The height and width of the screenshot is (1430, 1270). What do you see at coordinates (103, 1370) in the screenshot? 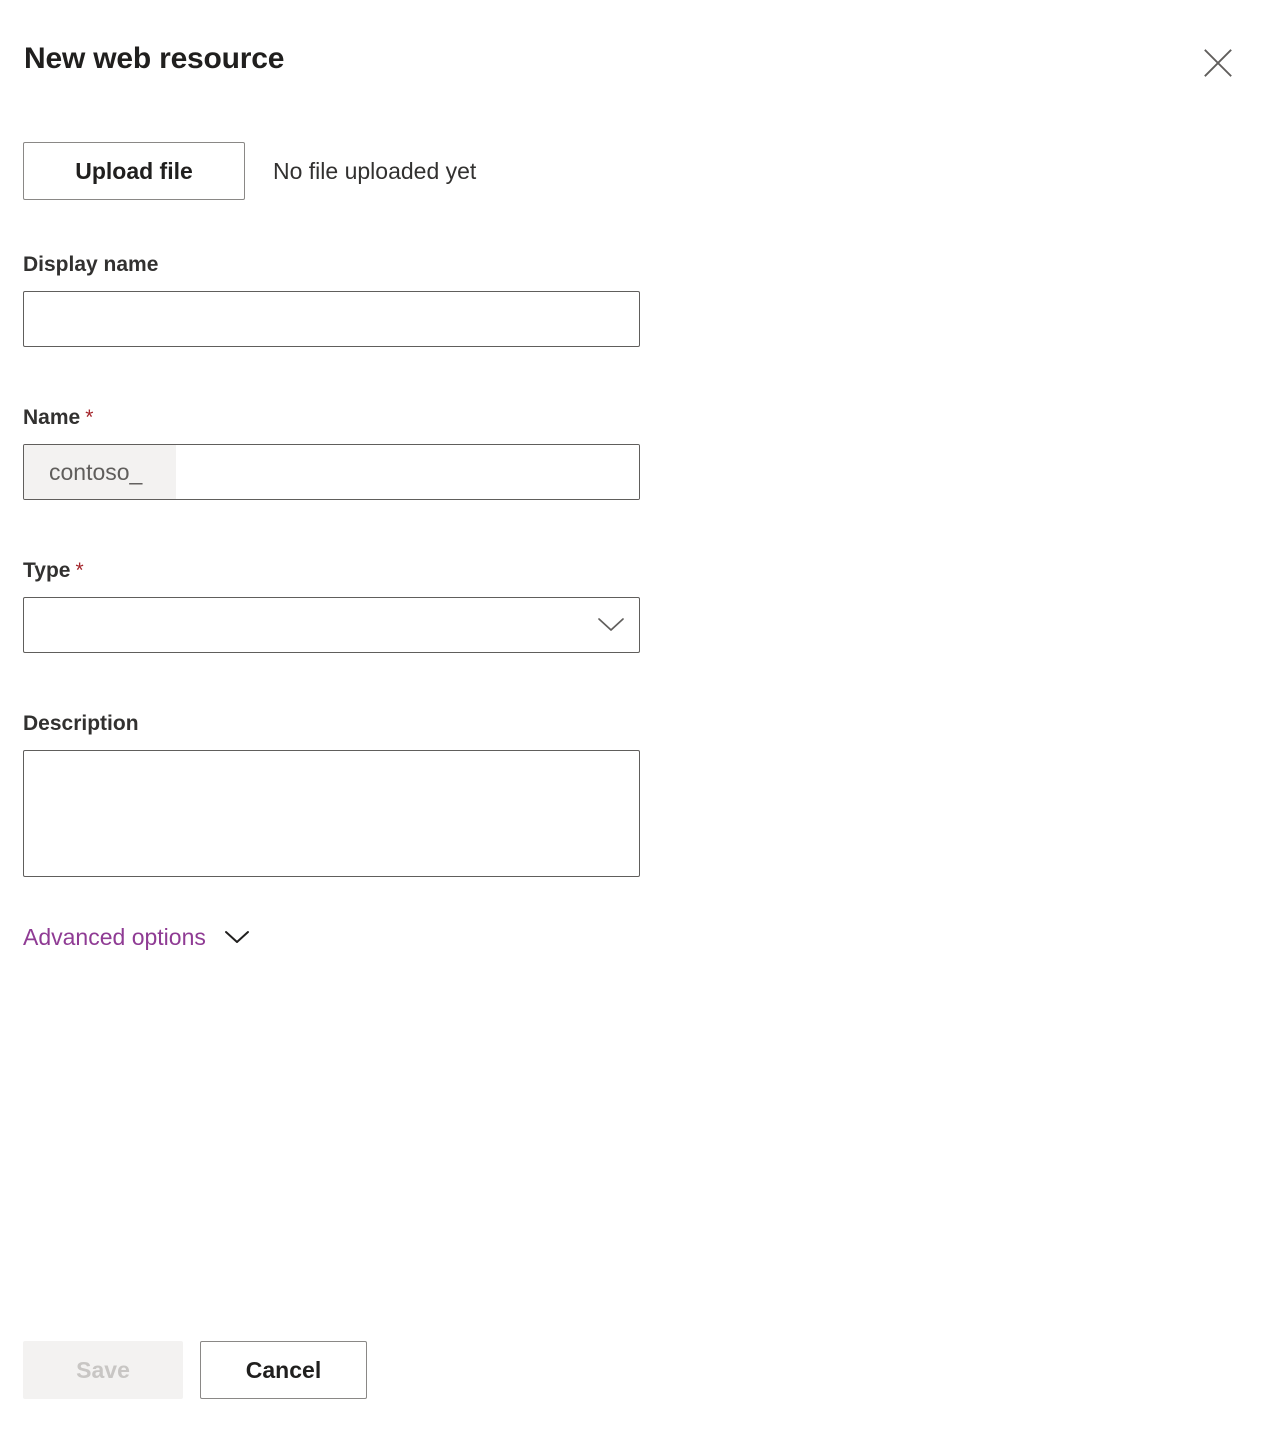
I see `save-button: Save` at bounding box center [103, 1370].